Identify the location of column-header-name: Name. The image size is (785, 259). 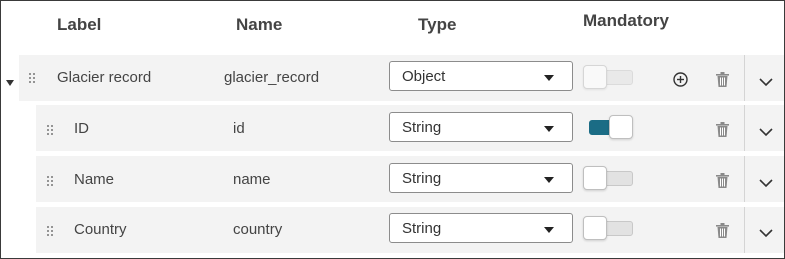
(259, 24).